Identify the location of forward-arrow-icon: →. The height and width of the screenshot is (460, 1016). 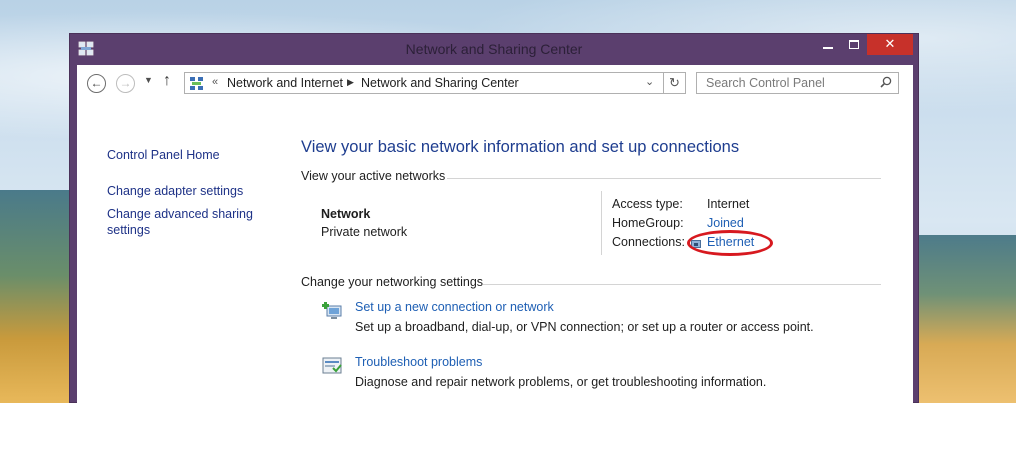
(125, 83).